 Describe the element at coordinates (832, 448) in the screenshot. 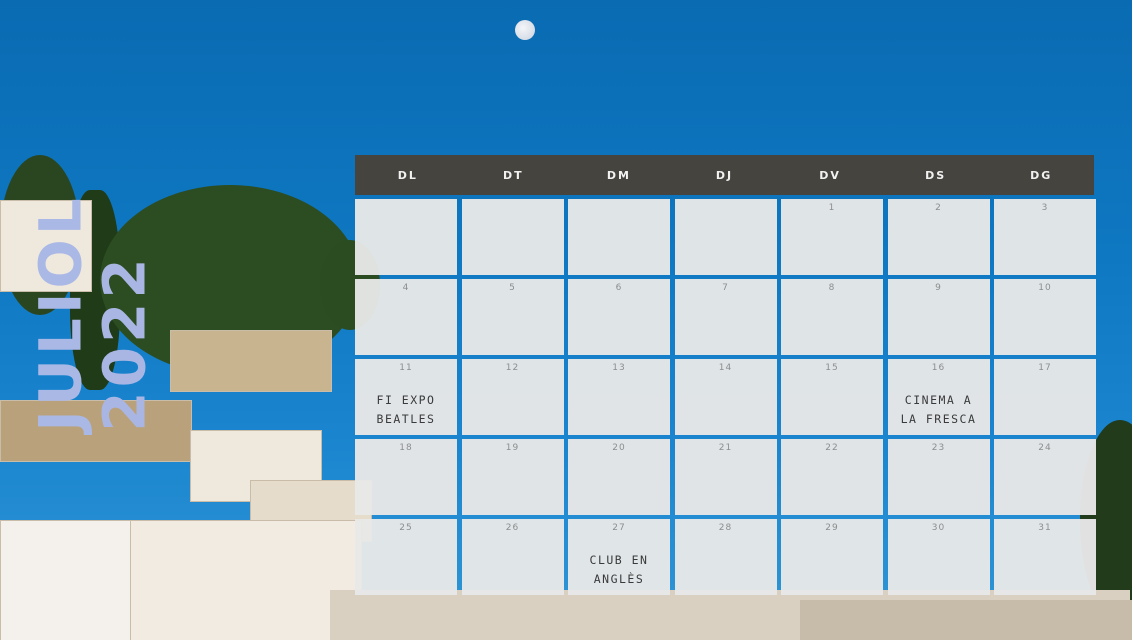

I see `day-number: 22` at that location.